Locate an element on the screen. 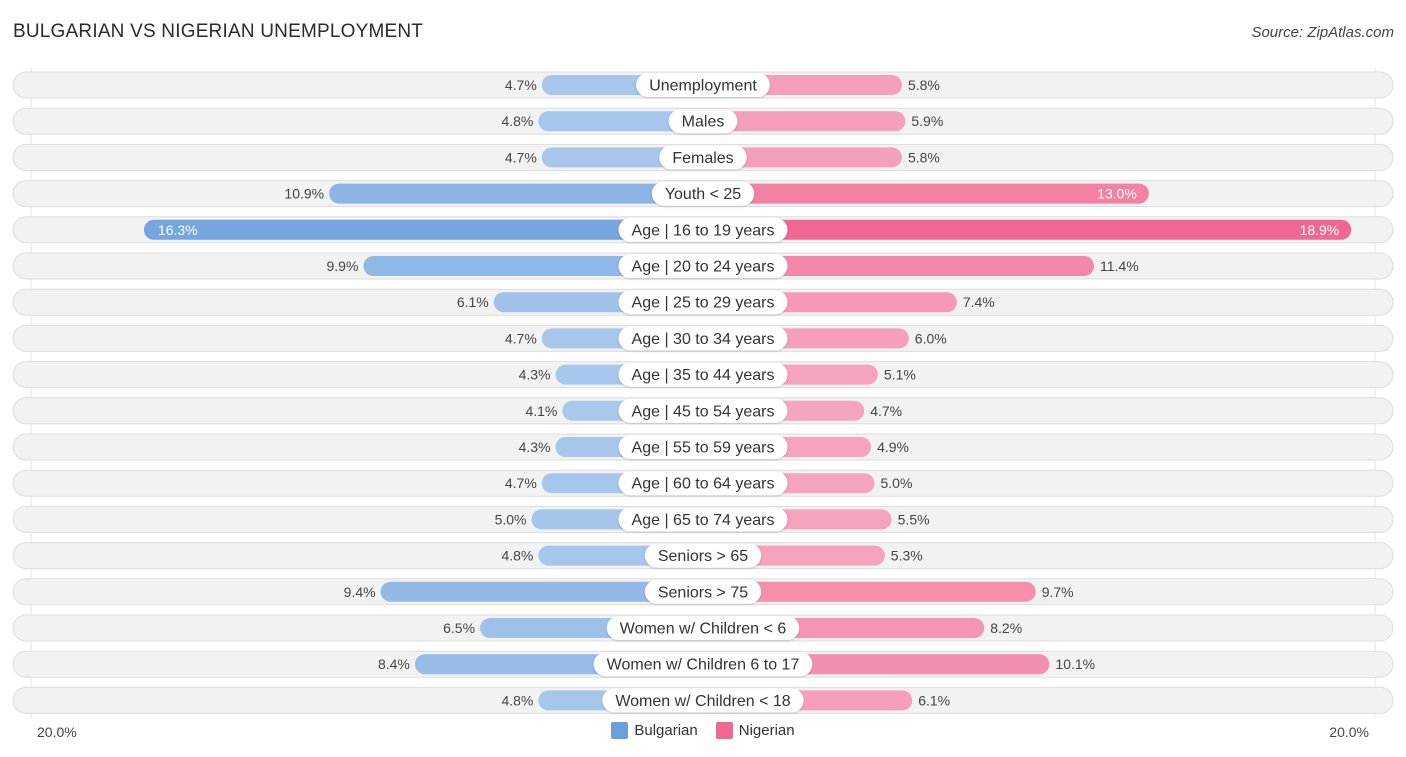 This screenshot has width=1406, height=757. value-label-nigerian: 9.7% is located at coordinates (1058, 592).